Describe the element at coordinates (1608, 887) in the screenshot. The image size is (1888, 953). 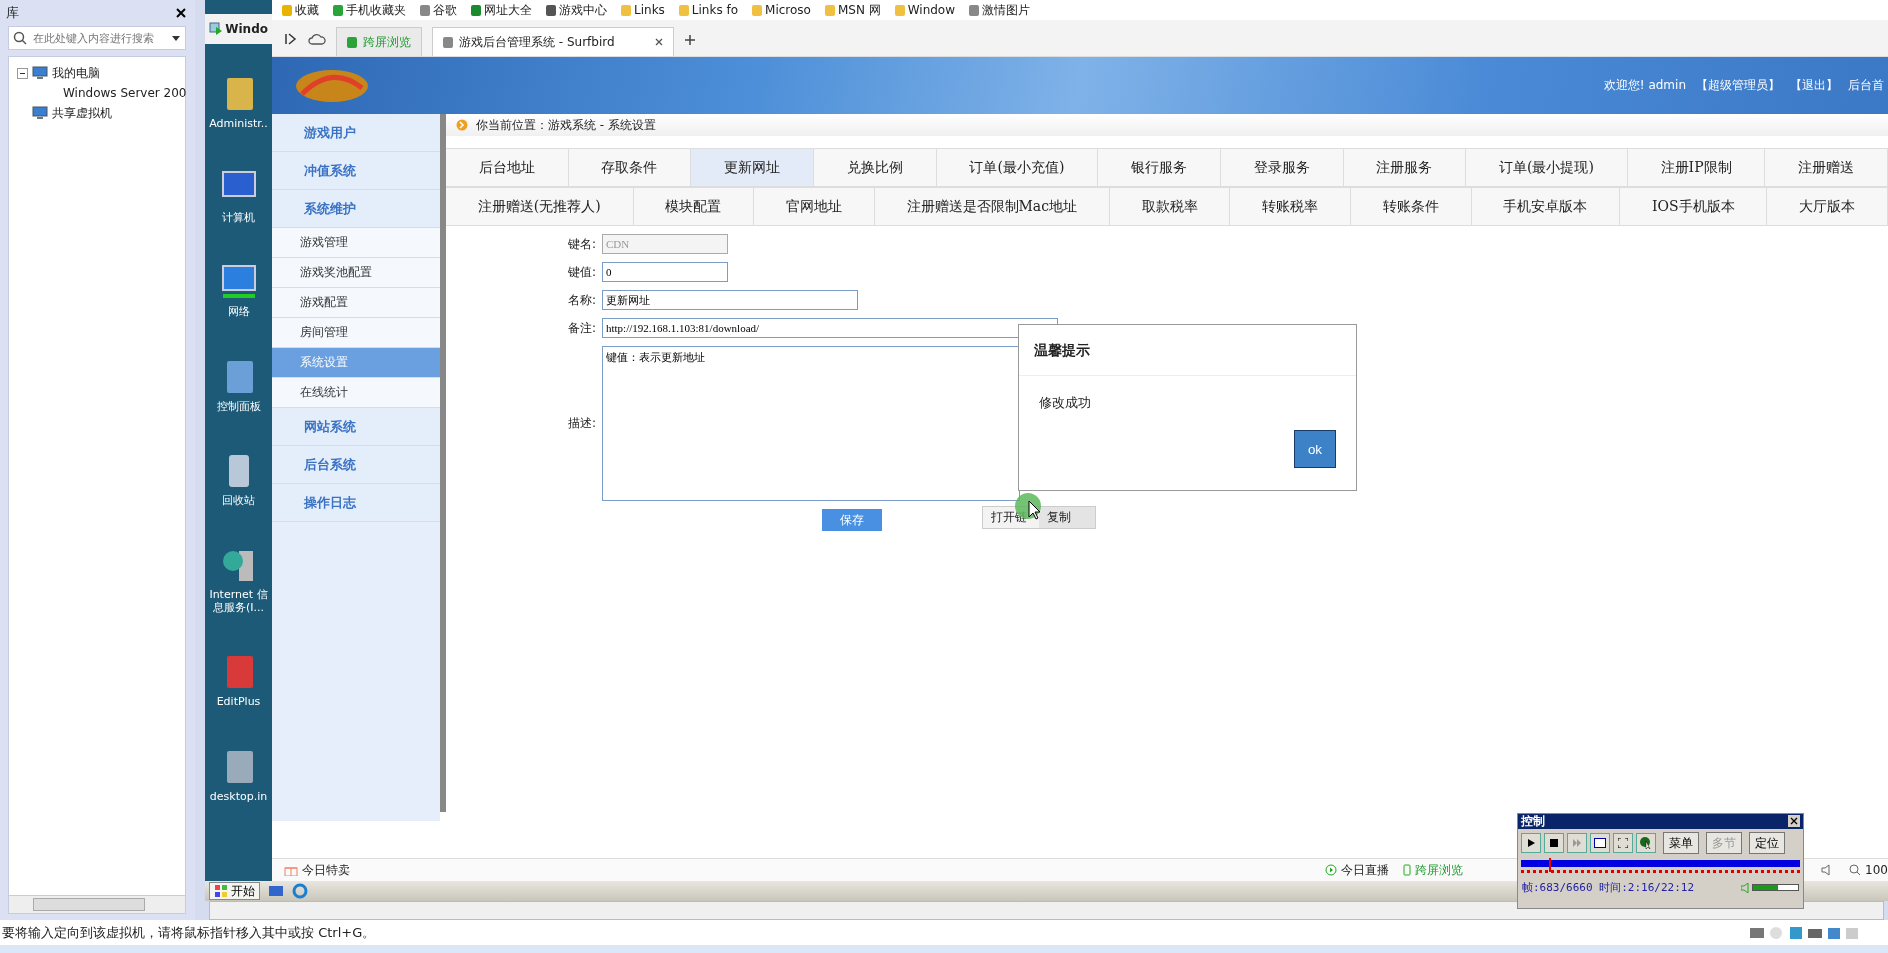
I see `frame-time-text: 帧:683/6660 时间:2:16/22:12` at that location.